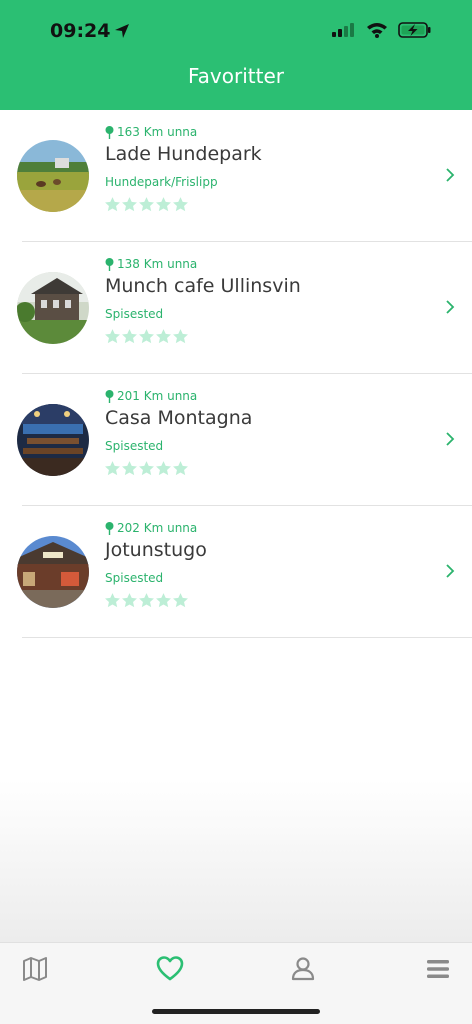 The image size is (472, 1024). I want to click on distance-text: 138 Km unna, so click(157, 264).